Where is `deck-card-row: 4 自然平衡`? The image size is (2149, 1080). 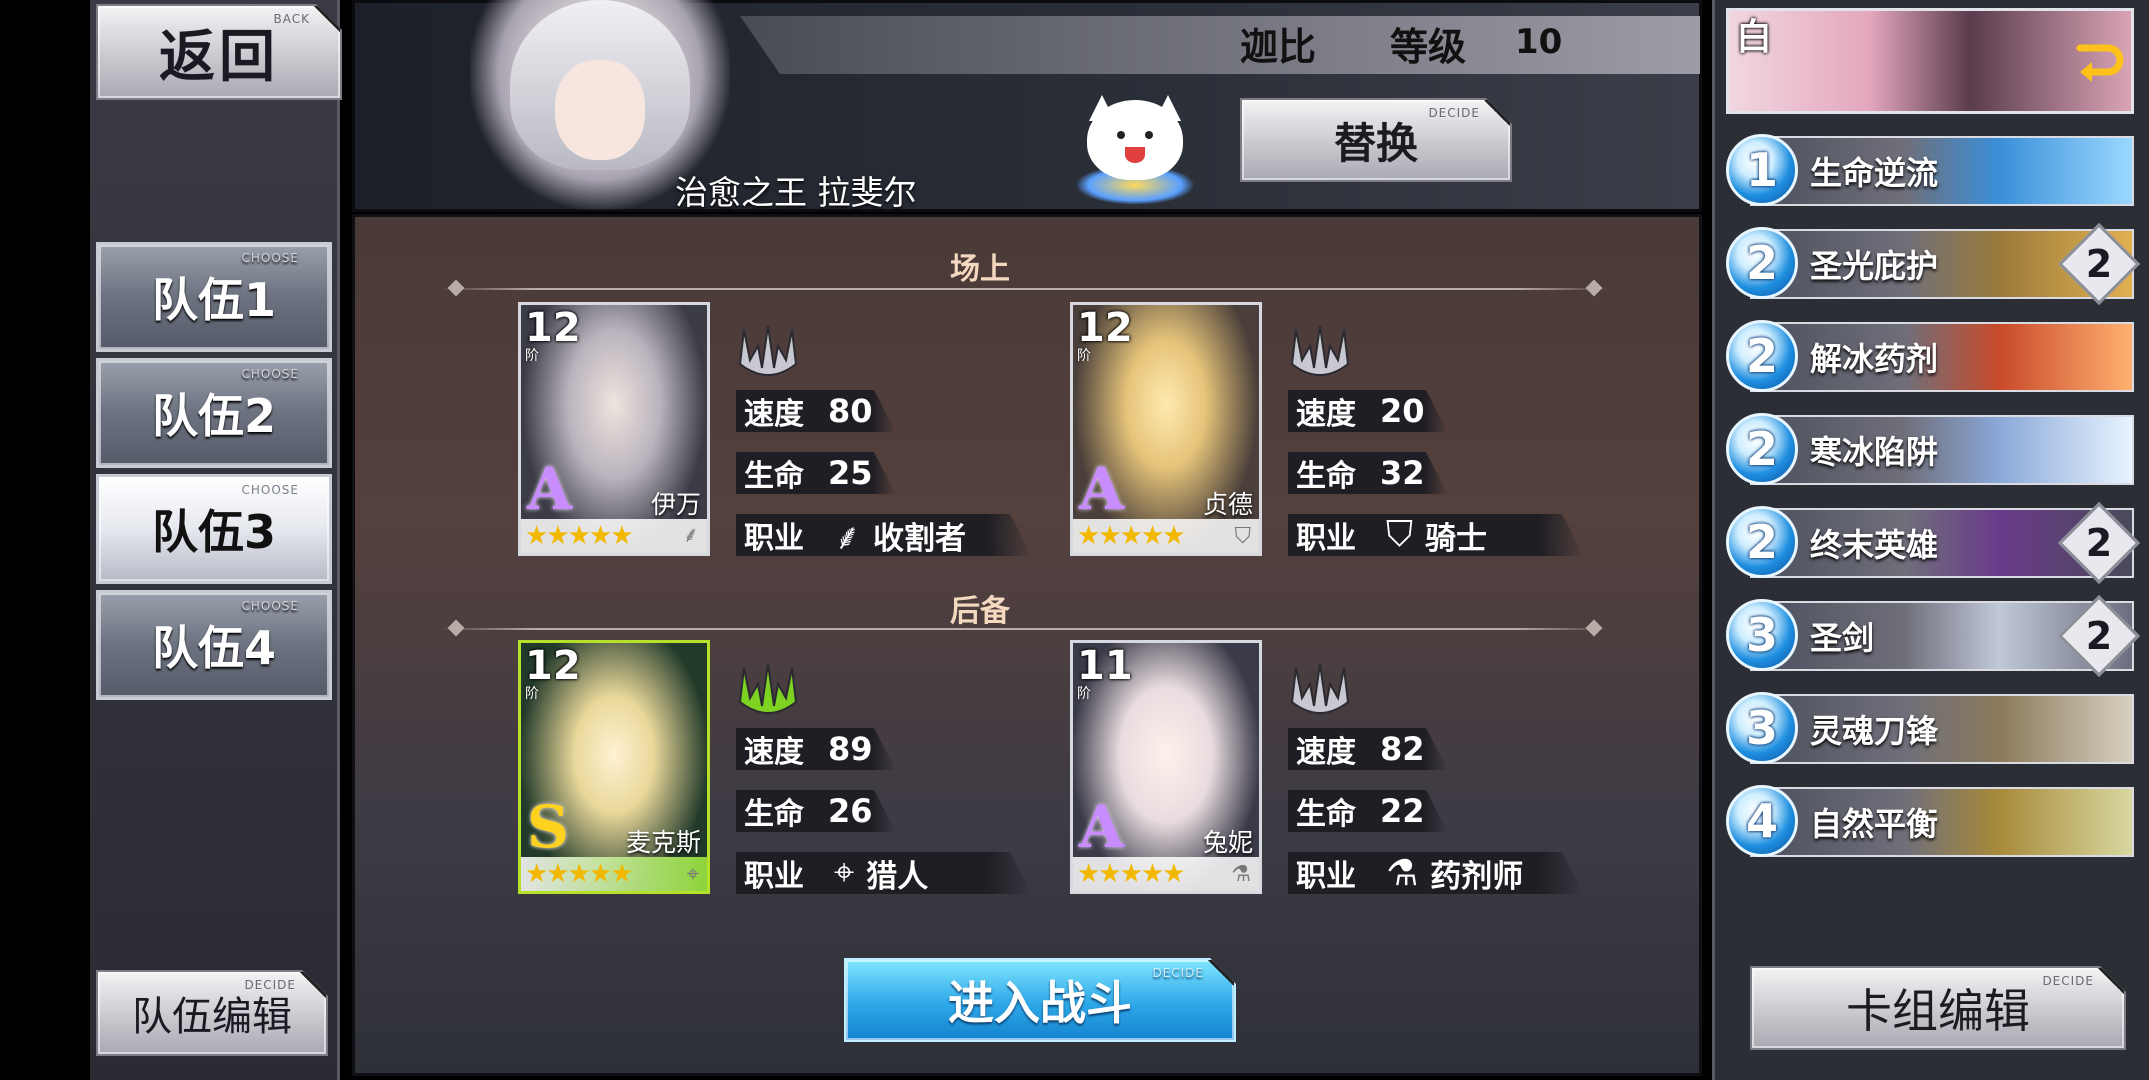 deck-card-row: 4 自然平衡 is located at coordinates (1930, 822).